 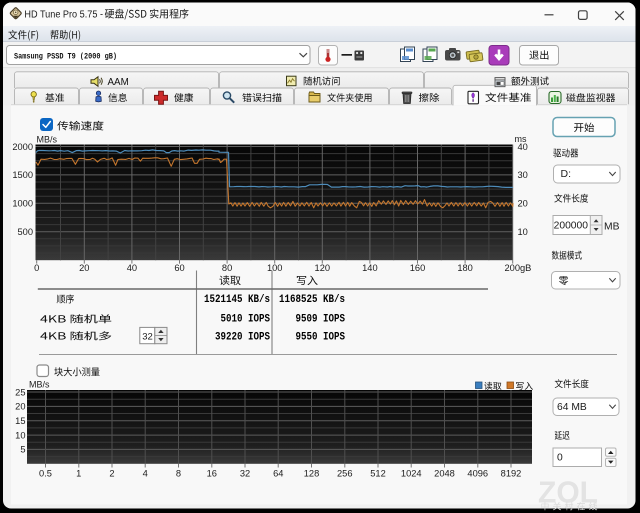 I want to click on svg-text: 5010 IOPS, so click(x=246, y=320).